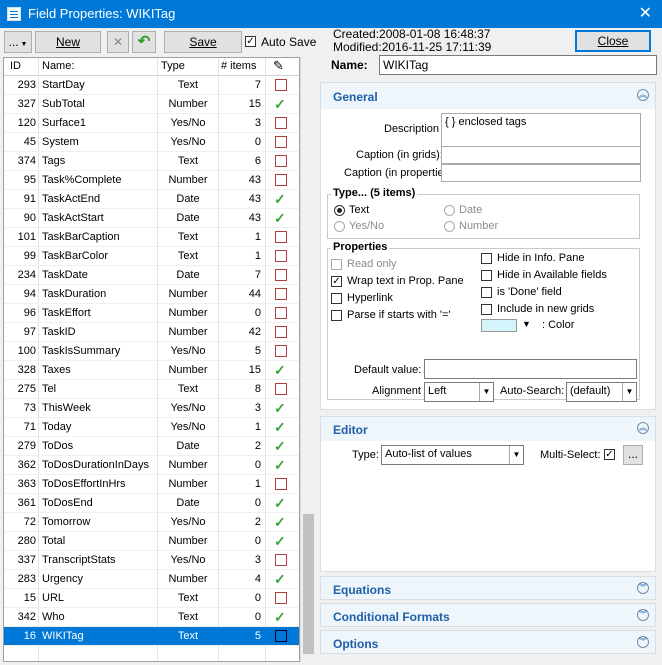  What do you see at coordinates (151, 370) in the screenshot?
I see `table-row: 328 Taxes Number 15 ✓` at bounding box center [151, 370].